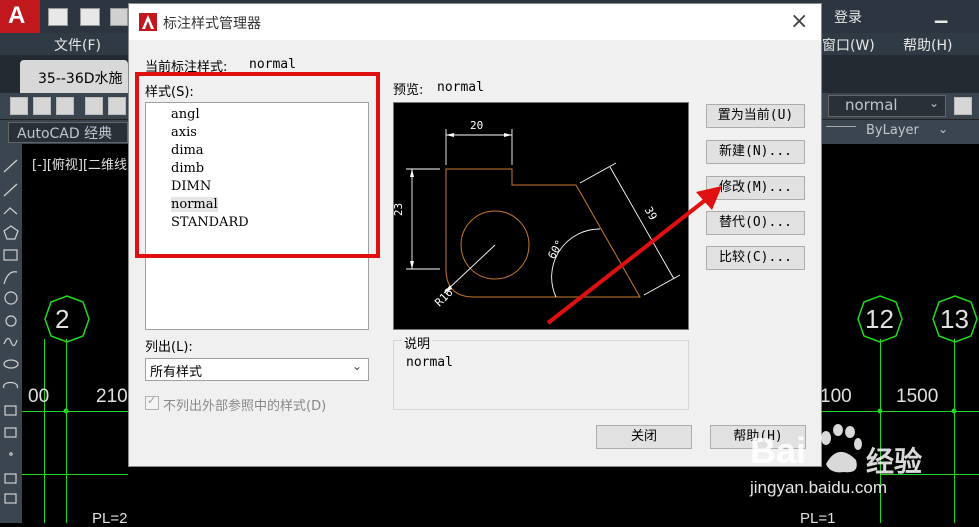 This screenshot has width=979, height=527. What do you see at coordinates (819, 487) in the screenshot?
I see `watermark-url: jingyan.baidu.com` at bounding box center [819, 487].